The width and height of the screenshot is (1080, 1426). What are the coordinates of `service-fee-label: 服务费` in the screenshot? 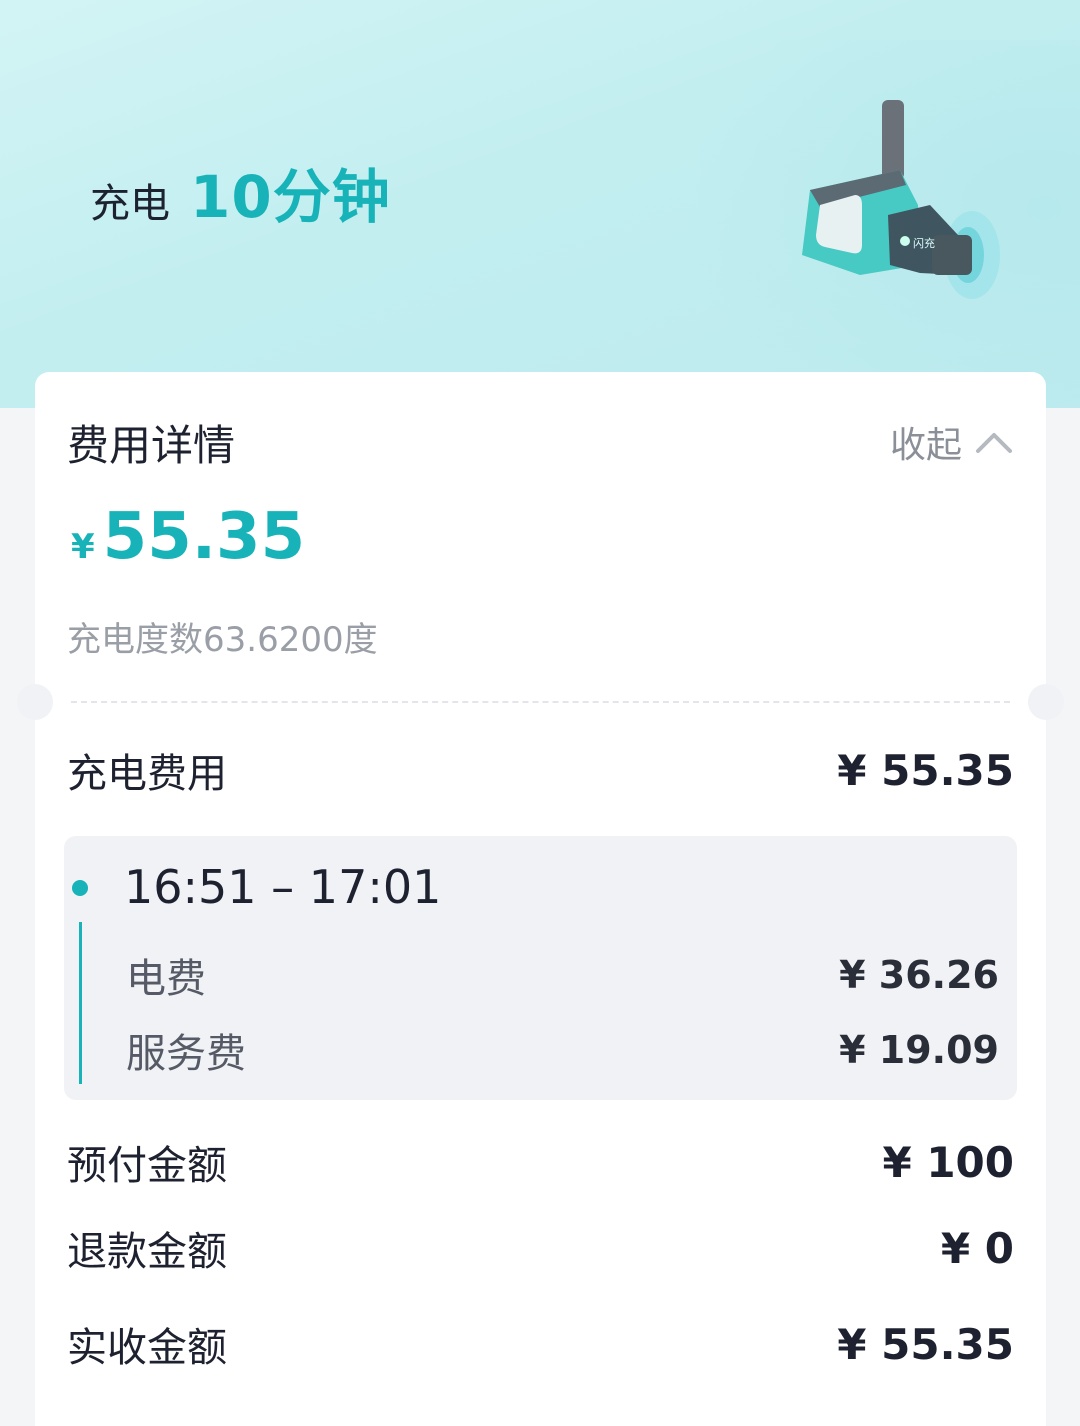 It's located at (186, 1054).